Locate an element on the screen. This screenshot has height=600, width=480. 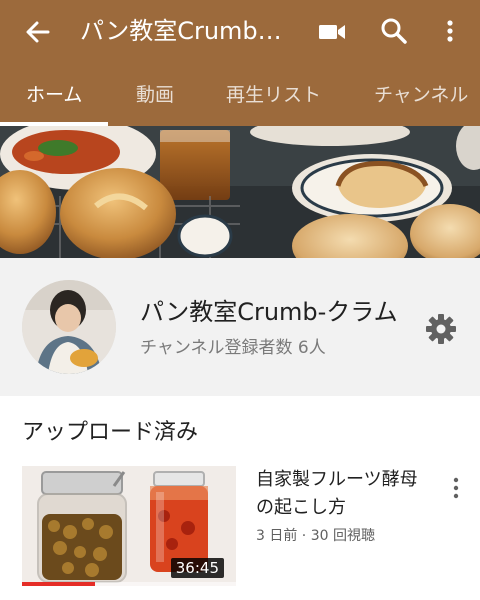
uploads-section-title: アップロード済み is located at coordinates (110, 432).